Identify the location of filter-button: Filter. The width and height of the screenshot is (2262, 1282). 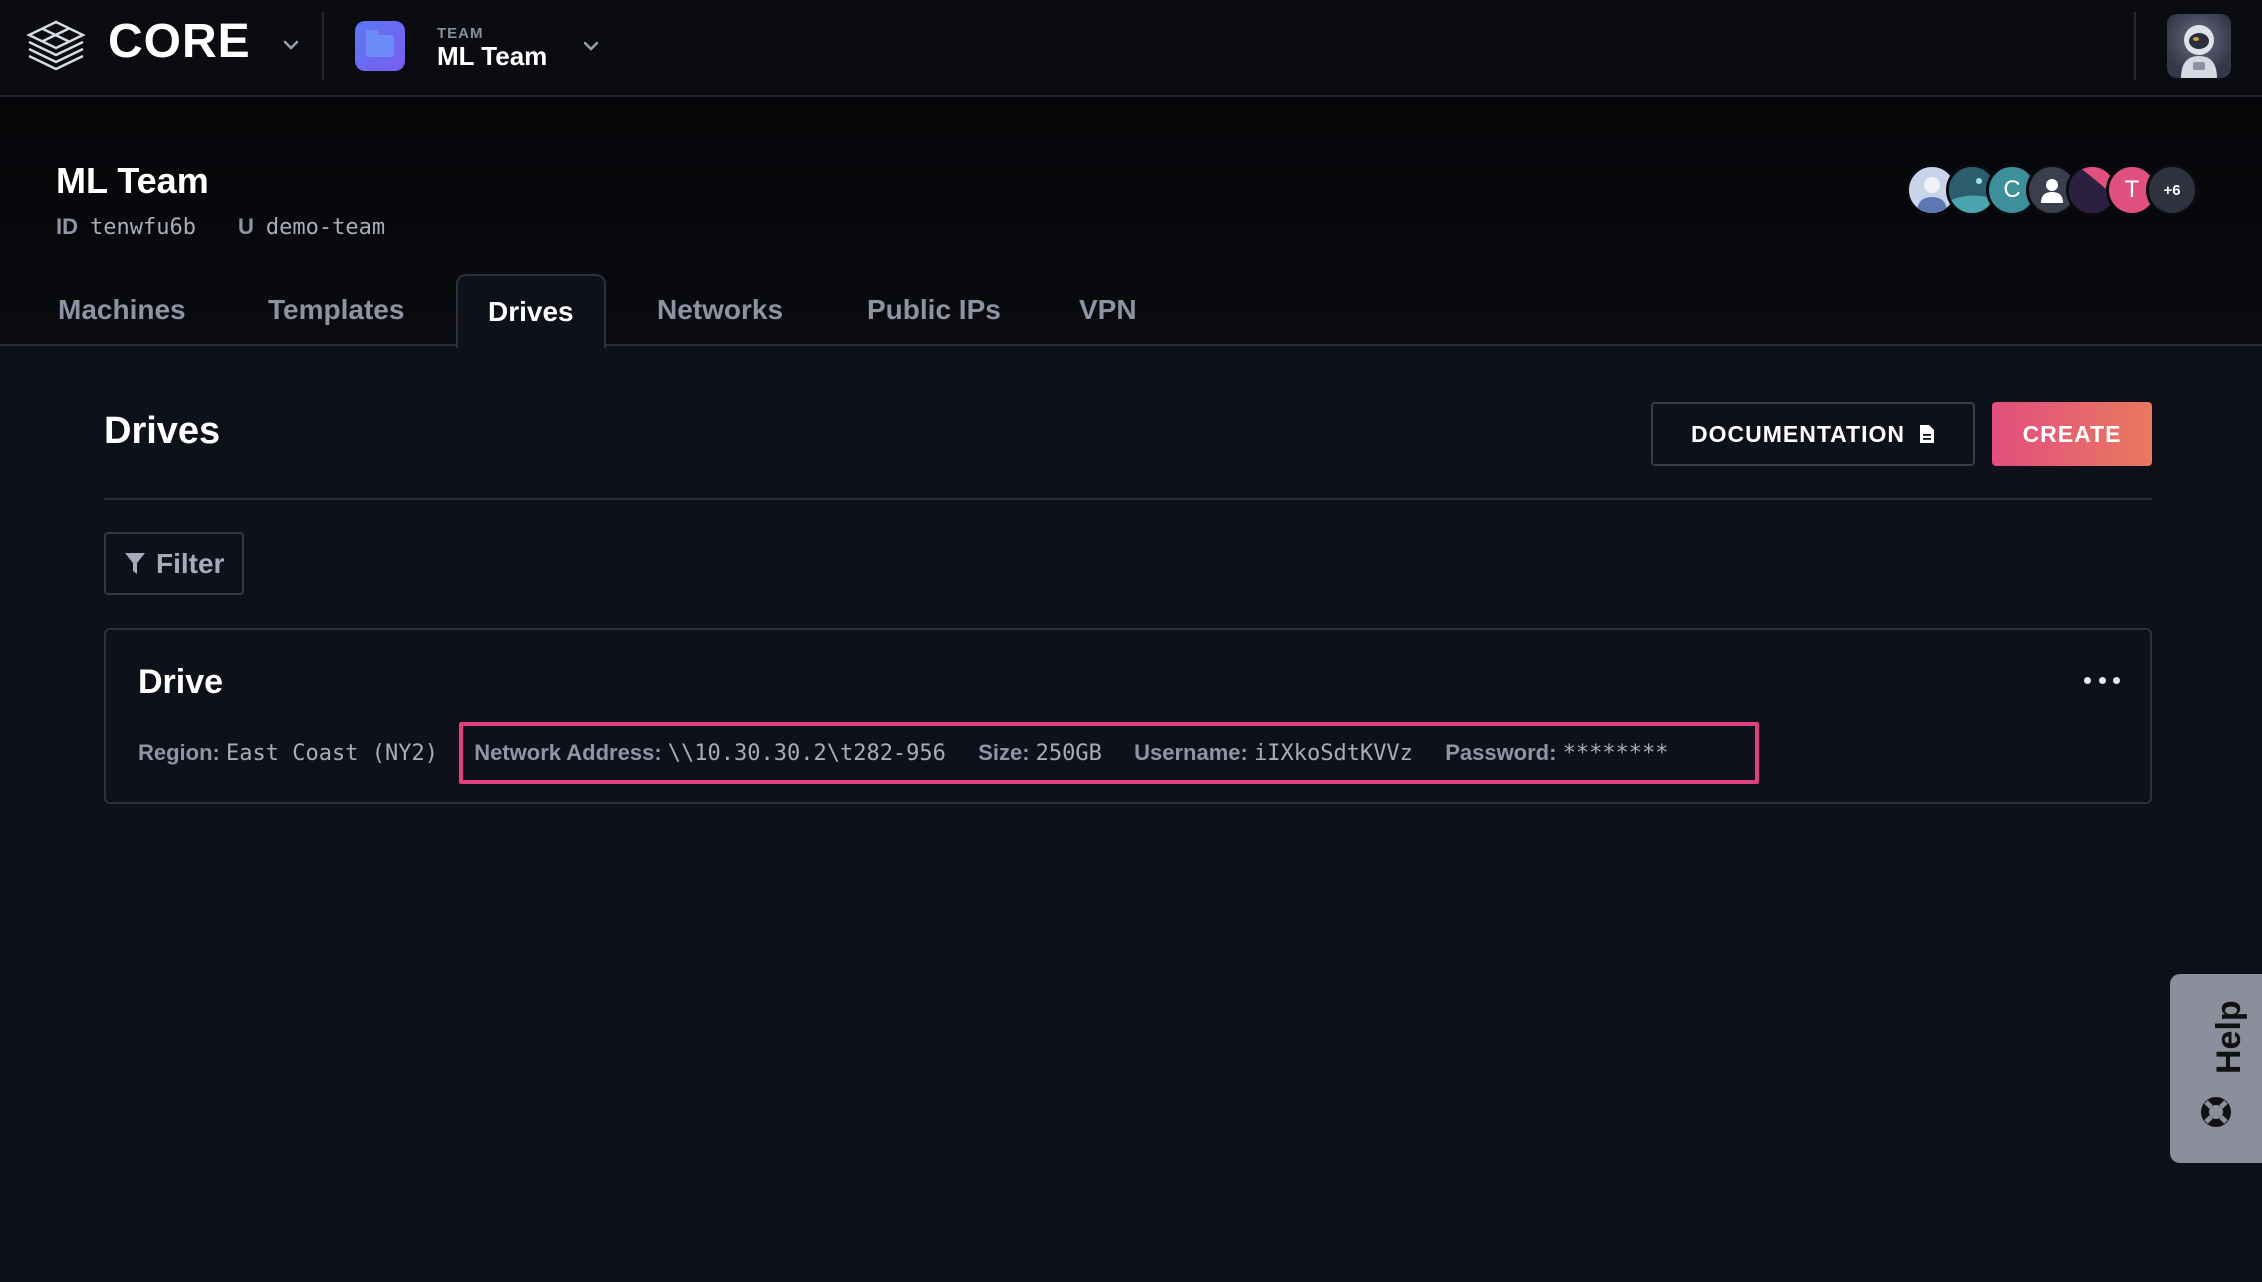
(174, 563).